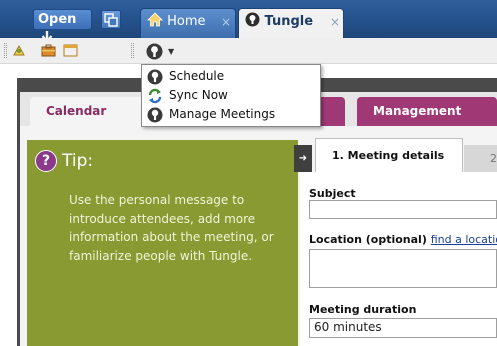 The height and width of the screenshot is (346, 497). What do you see at coordinates (48, 50) in the screenshot?
I see `briefcase-icon` at bounding box center [48, 50].